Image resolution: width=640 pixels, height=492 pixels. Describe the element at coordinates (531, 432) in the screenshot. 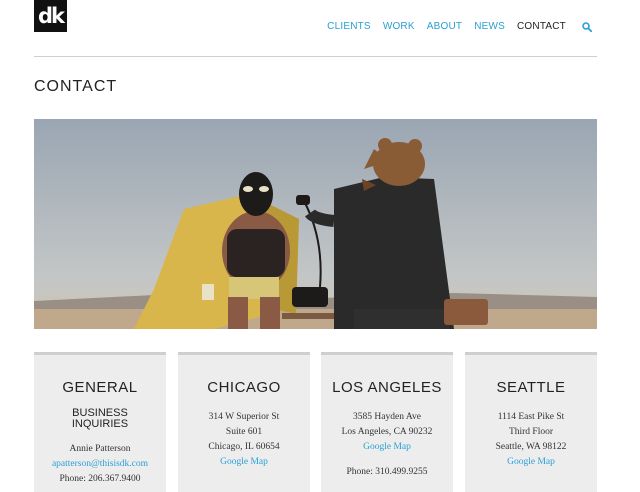

I see `address-line: Third Floor` at that location.